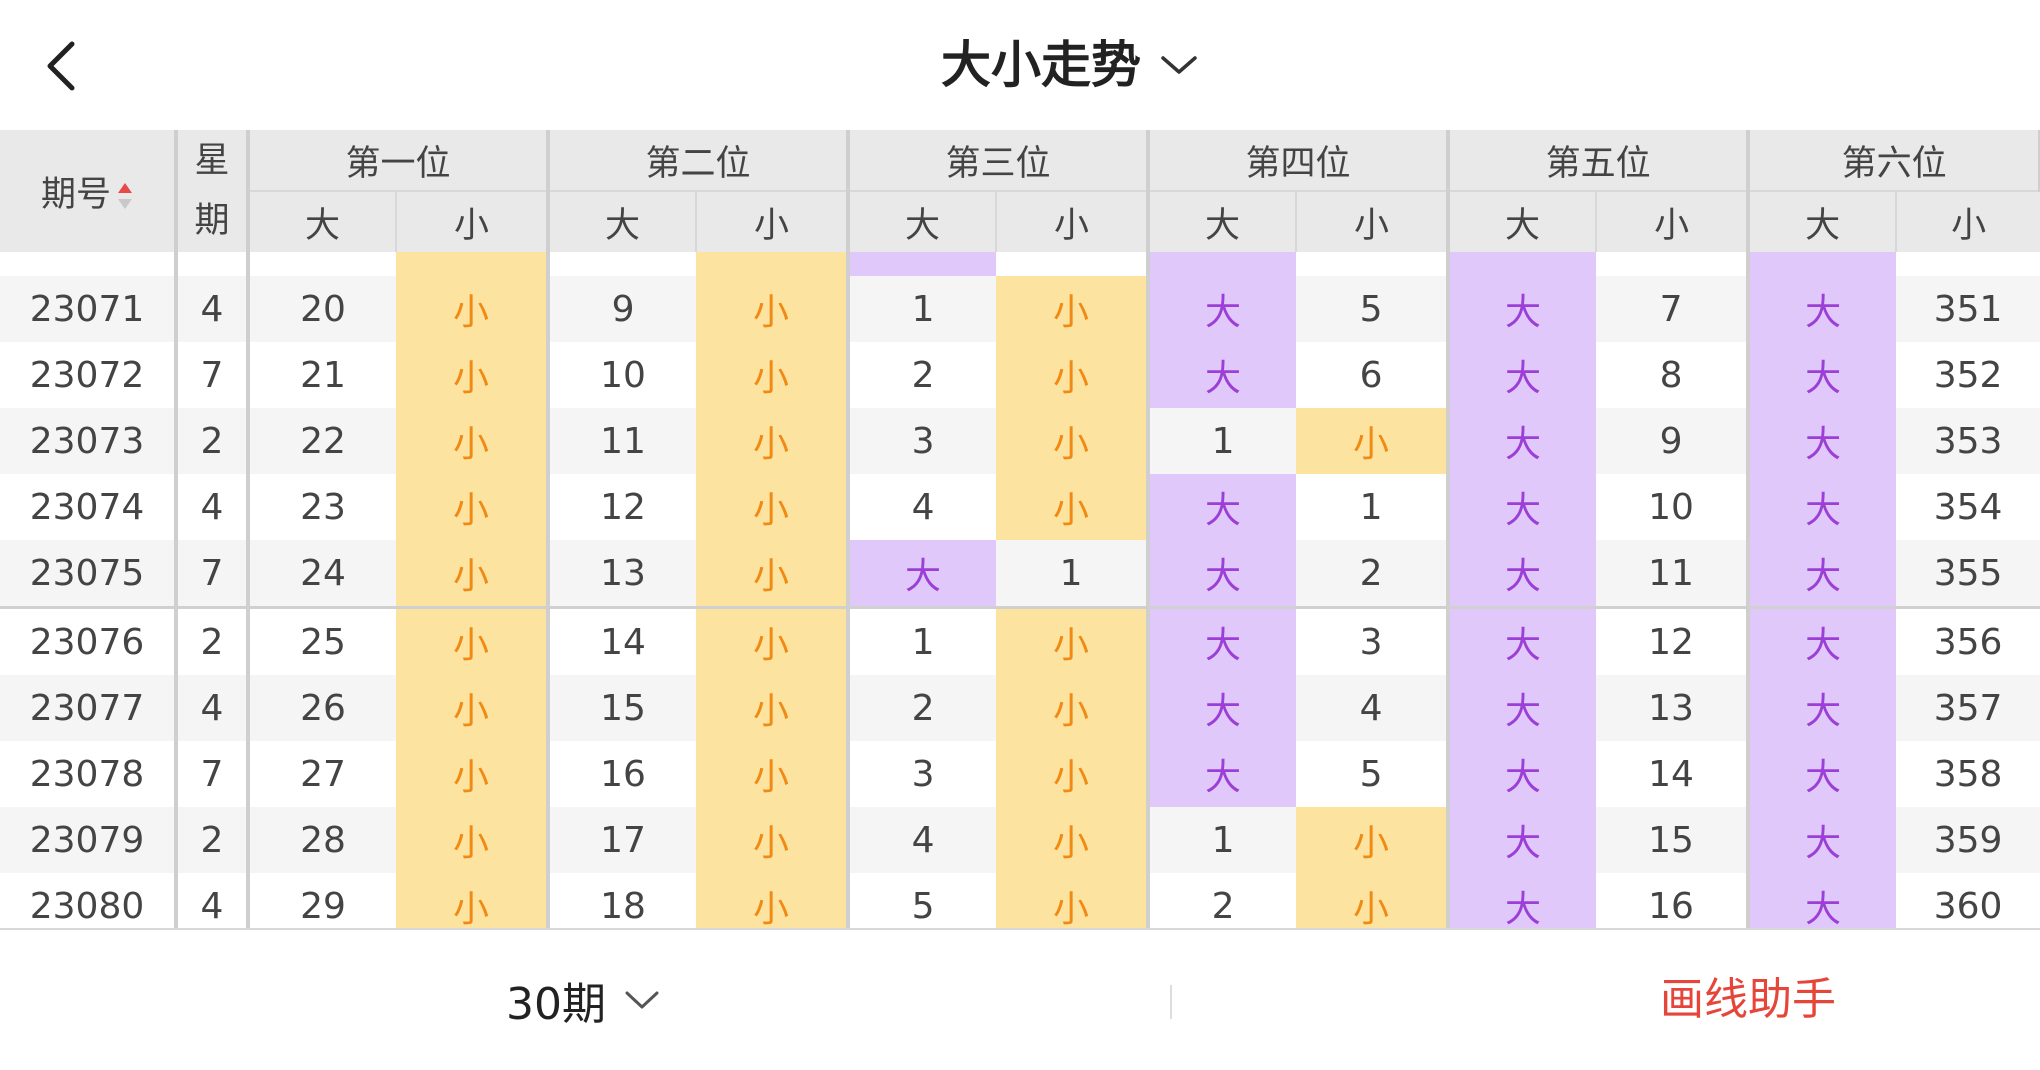 Image resolution: width=2040 pixels, height=1070 pixels. I want to click on week-column-header: 星期, so click(213, 191).